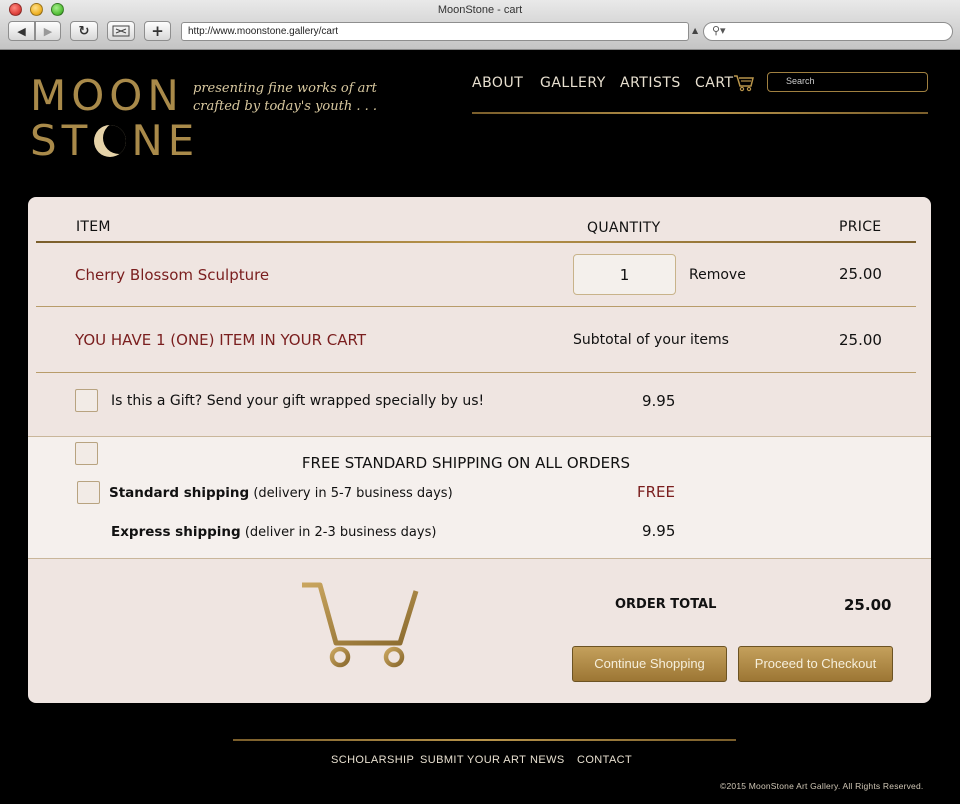  Describe the element at coordinates (666, 604) in the screenshot. I see `order-total-label: ORDER TOTAL` at that location.